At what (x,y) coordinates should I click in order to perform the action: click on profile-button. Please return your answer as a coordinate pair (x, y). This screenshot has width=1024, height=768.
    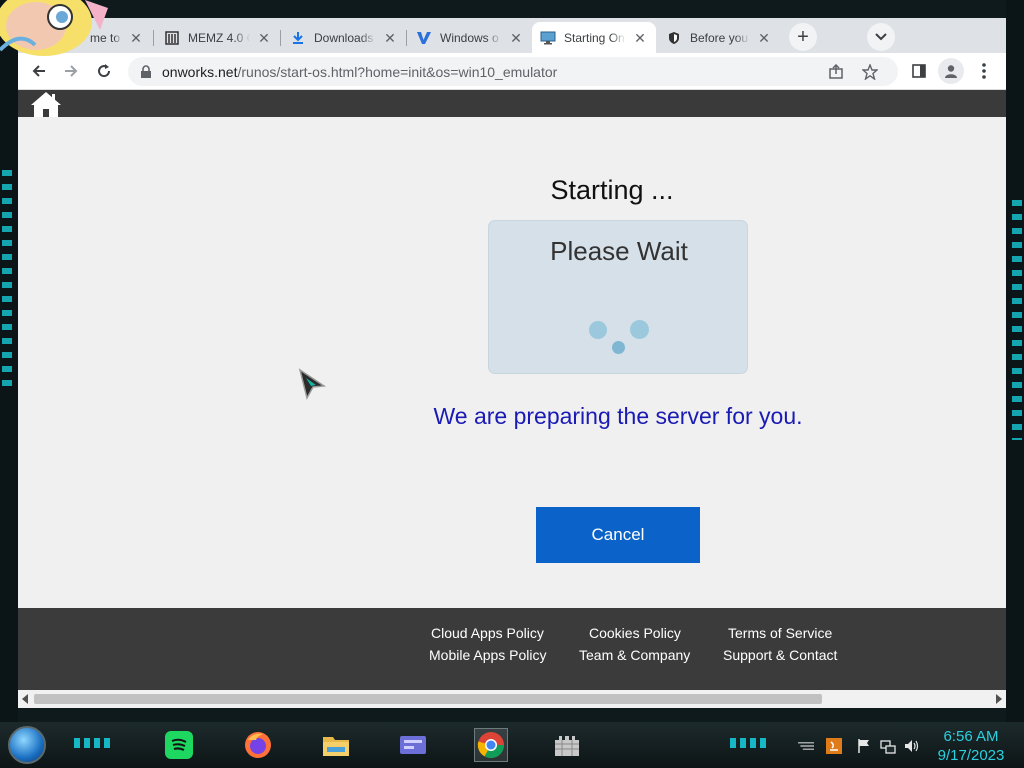
    Looking at the image, I should click on (951, 71).